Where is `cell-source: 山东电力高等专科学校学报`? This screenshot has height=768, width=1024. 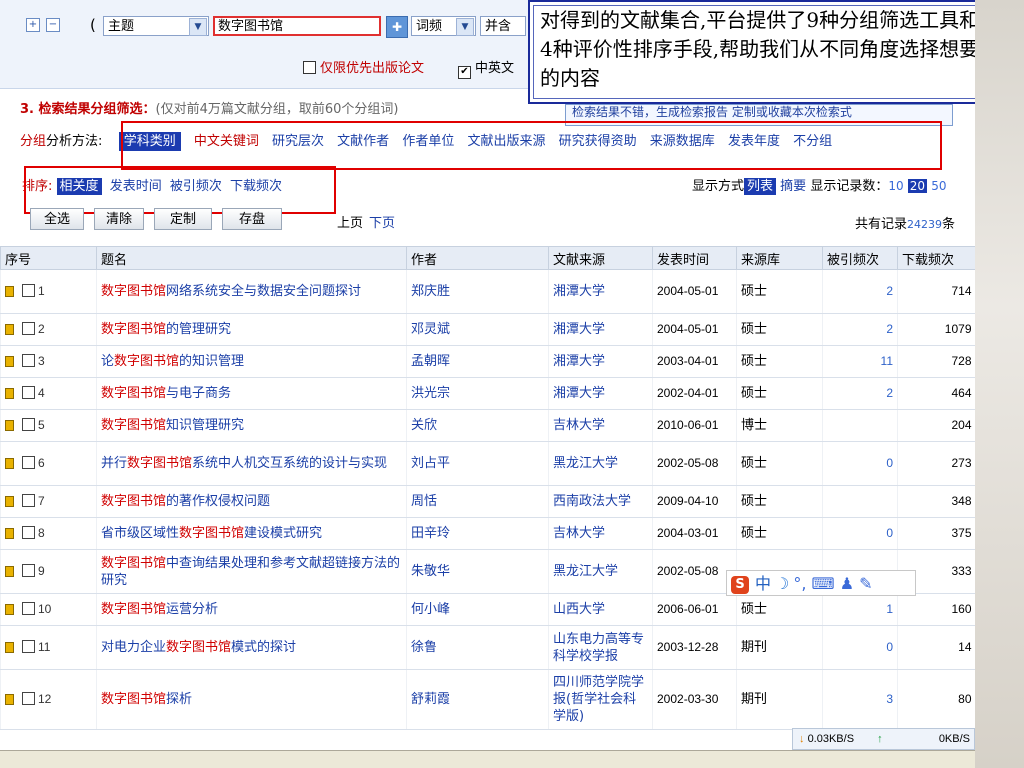 cell-source: 山东电力高等专科学校学报 is located at coordinates (600, 647).